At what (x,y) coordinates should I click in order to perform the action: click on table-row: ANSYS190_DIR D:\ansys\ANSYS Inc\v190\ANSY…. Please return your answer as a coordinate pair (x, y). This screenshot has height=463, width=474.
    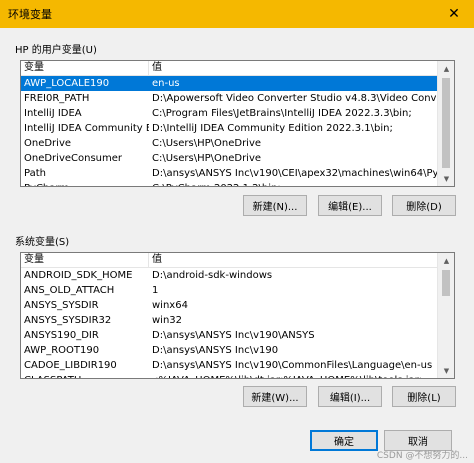
    Looking at the image, I should click on (237, 335).